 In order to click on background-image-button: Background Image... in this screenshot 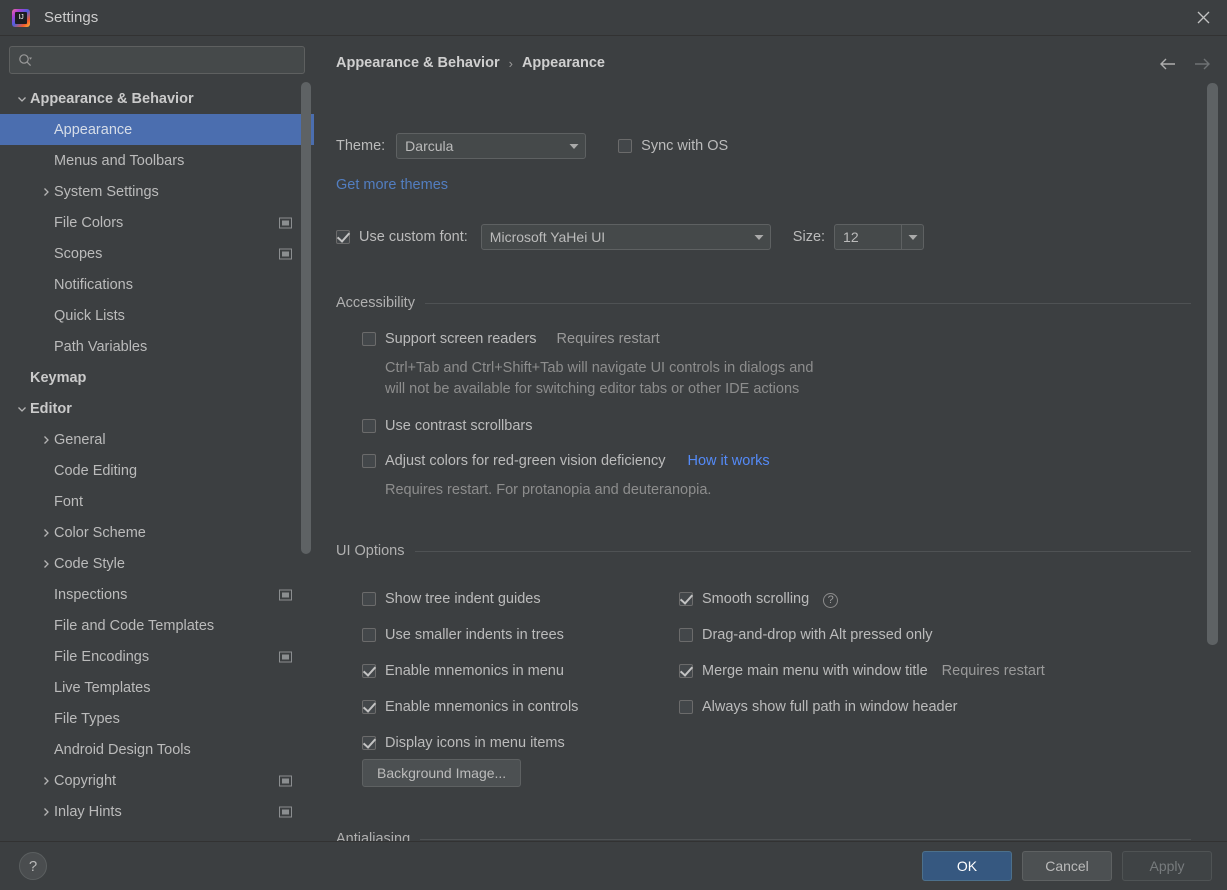, I will do `click(442, 773)`.